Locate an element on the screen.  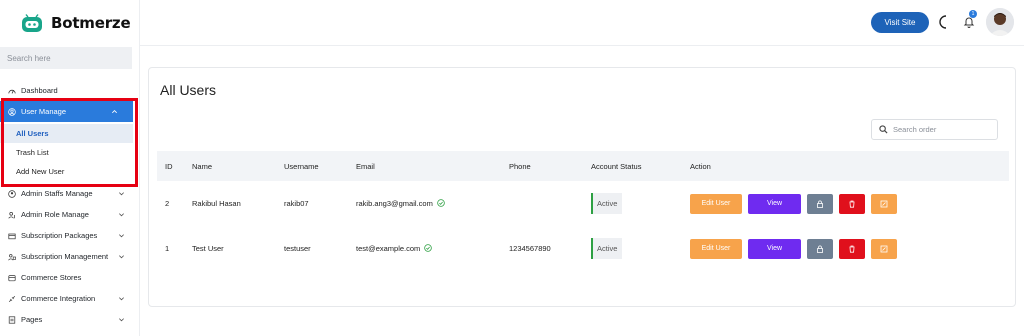
sidebar-item-user-manage: User Manage is located at coordinates (66, 111).